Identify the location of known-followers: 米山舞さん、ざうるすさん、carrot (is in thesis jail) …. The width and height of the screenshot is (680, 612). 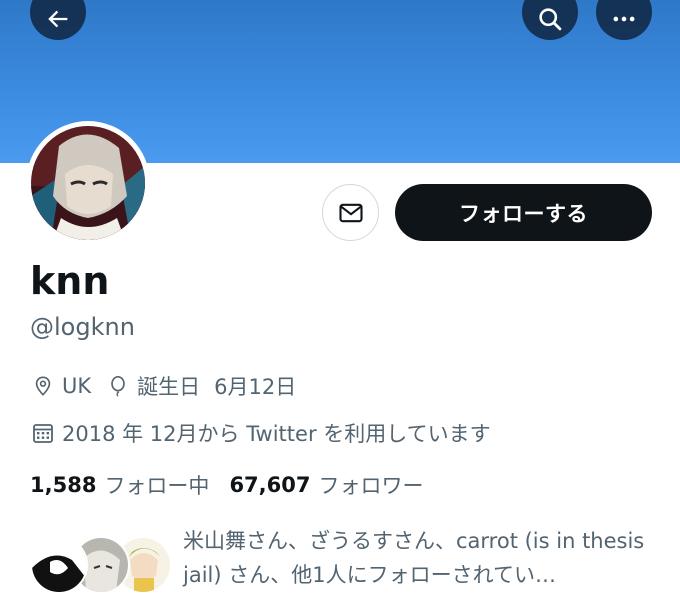
(350, 564).